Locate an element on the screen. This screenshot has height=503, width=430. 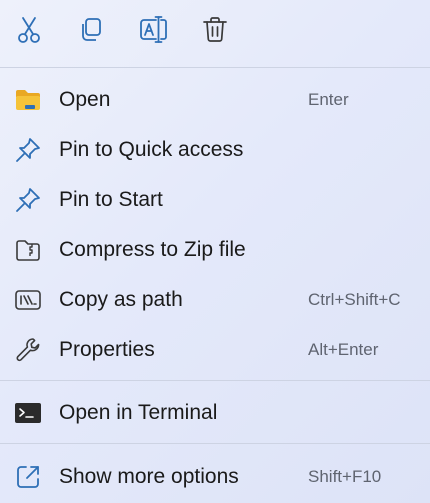
menu-item-pin-quick-access: Pin to Quick access is located at coordinates (215, 150).